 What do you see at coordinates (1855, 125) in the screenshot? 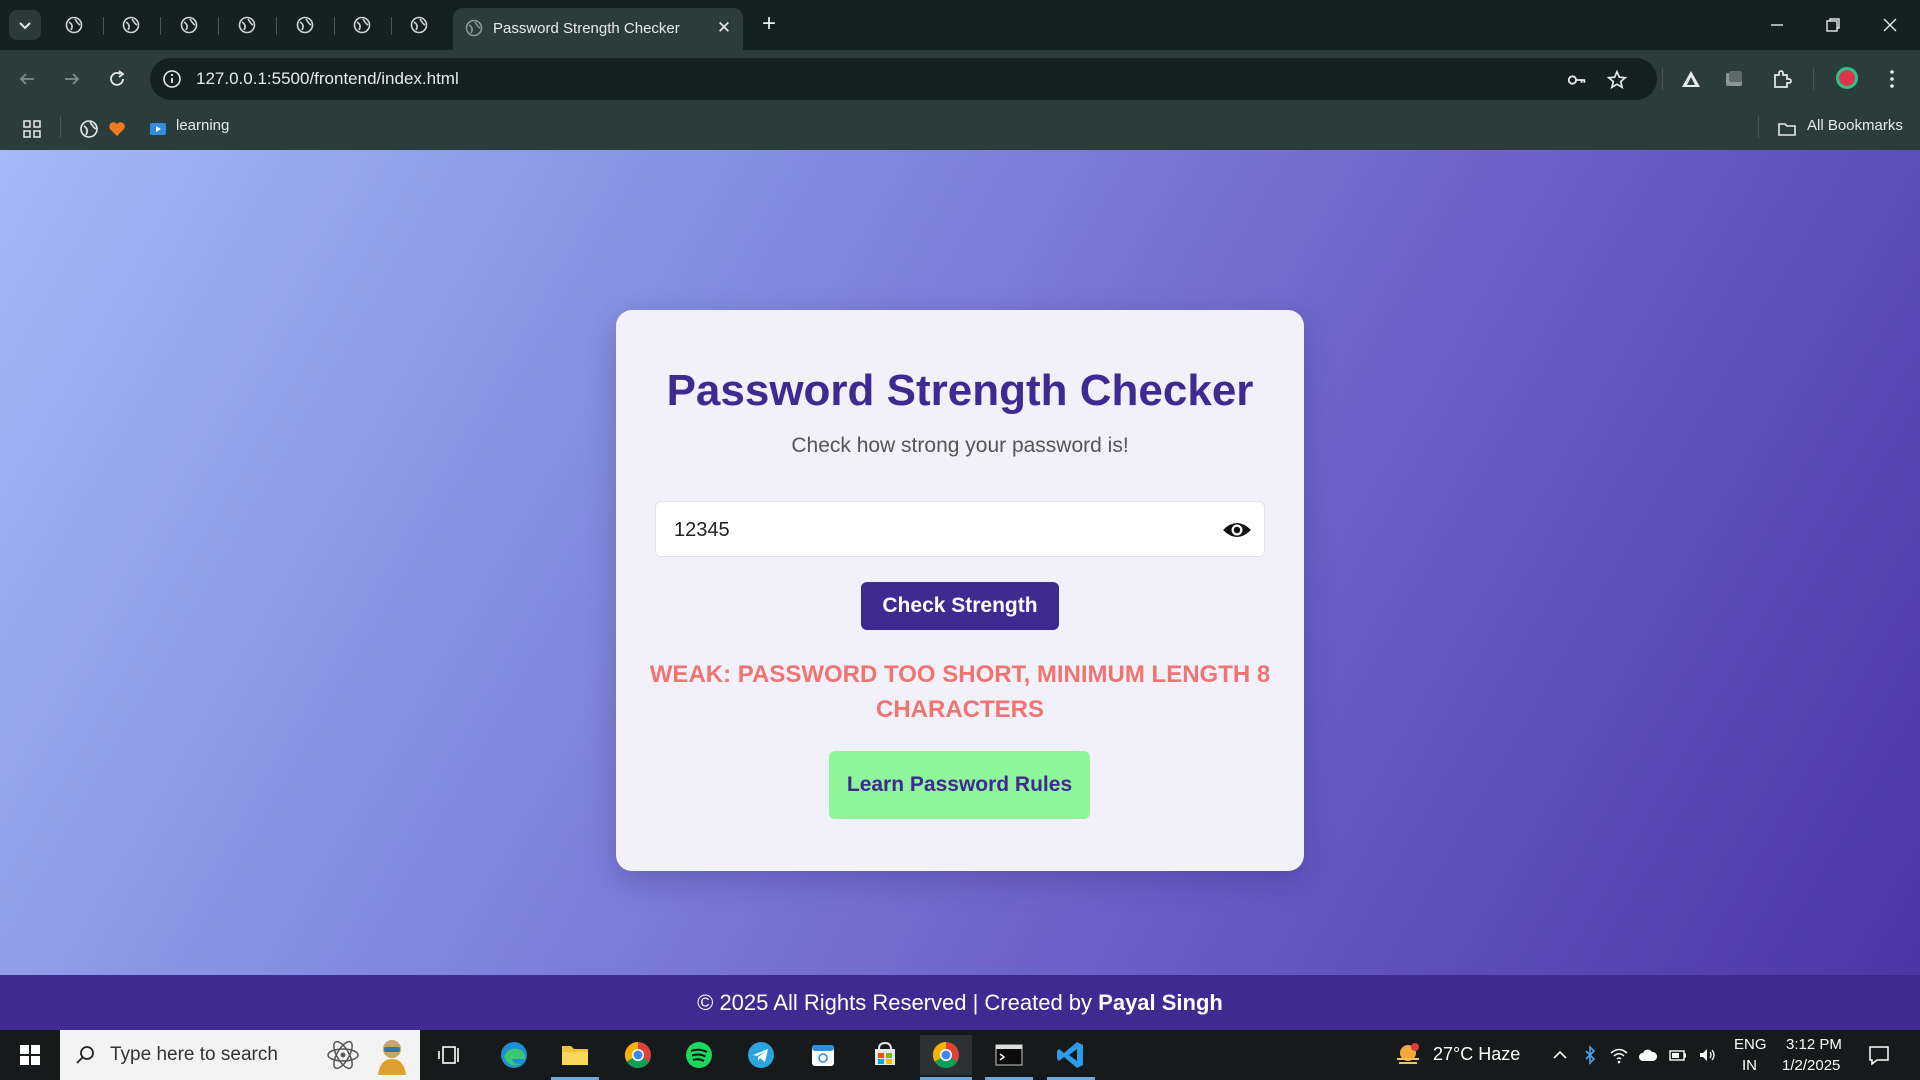
I see `all-bookmarks: All Bookmarks` at bounding box center [1855, 125].